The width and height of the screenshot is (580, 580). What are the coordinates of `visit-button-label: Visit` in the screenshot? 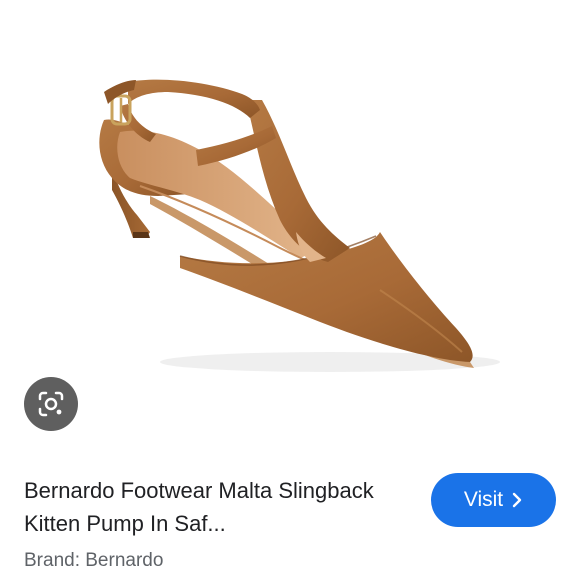 It's located at (483, 499).